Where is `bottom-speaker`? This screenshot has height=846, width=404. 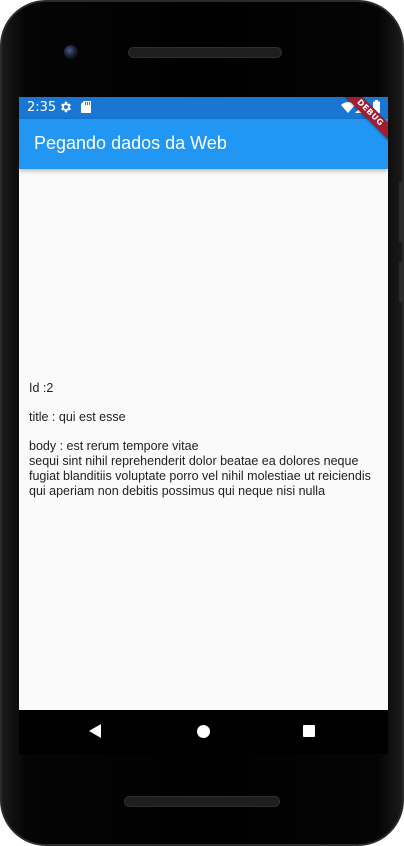
bottom-speaker is located at coordinates (202, 801).